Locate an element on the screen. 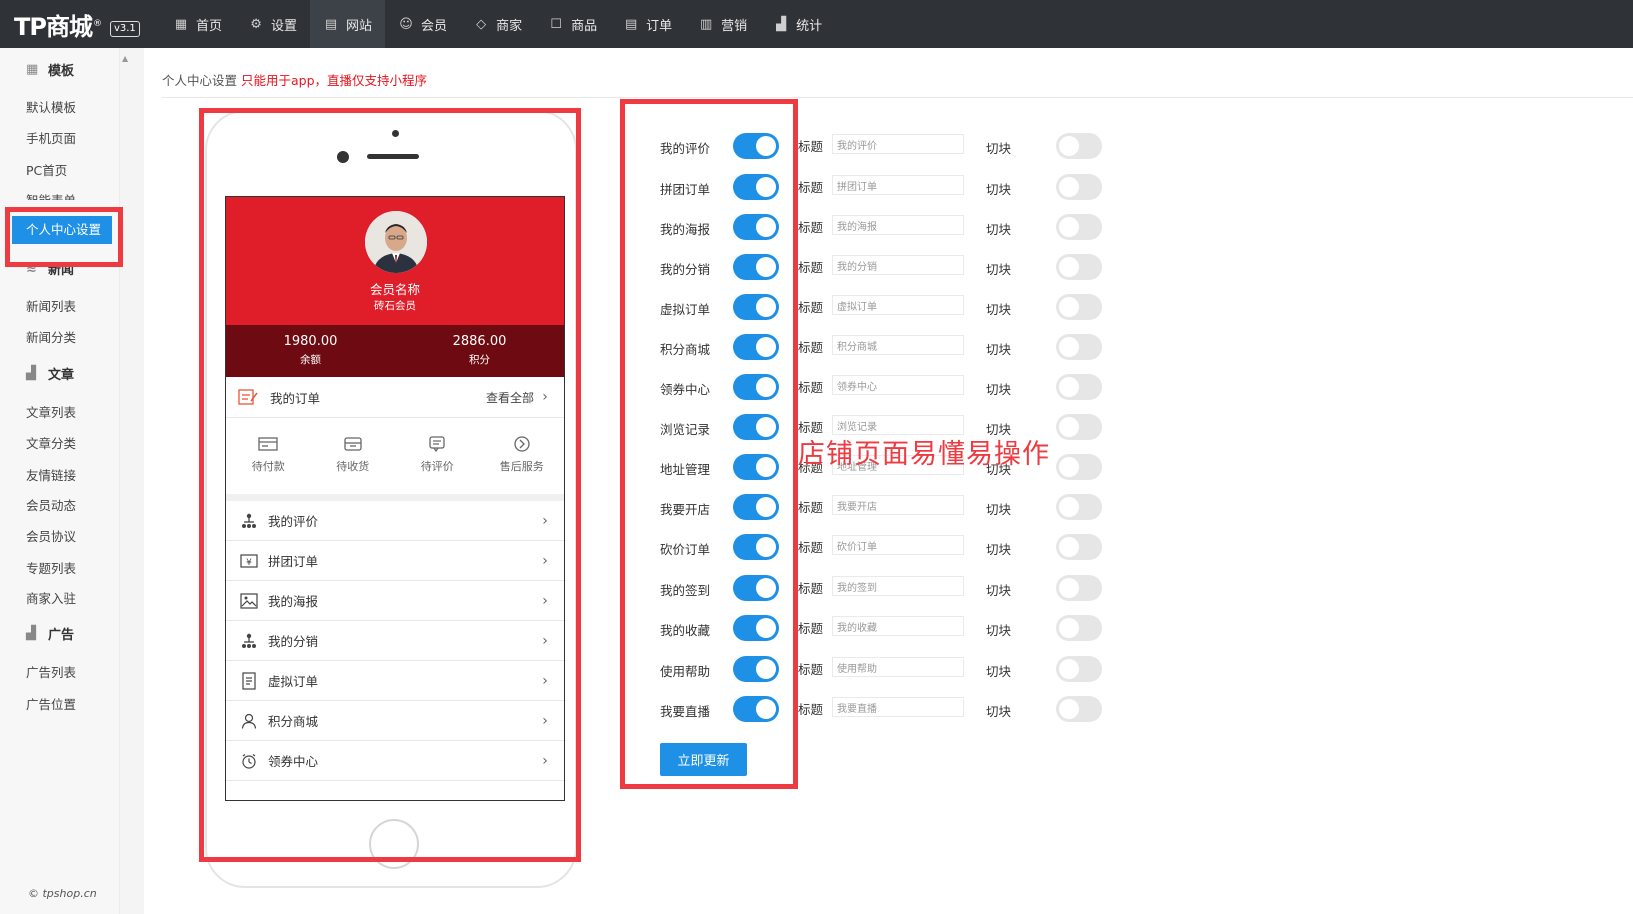 This screenshot has height=914, width=1633. nav-item-merchants: ◇ 商家 is located at coordinates (497, 24).